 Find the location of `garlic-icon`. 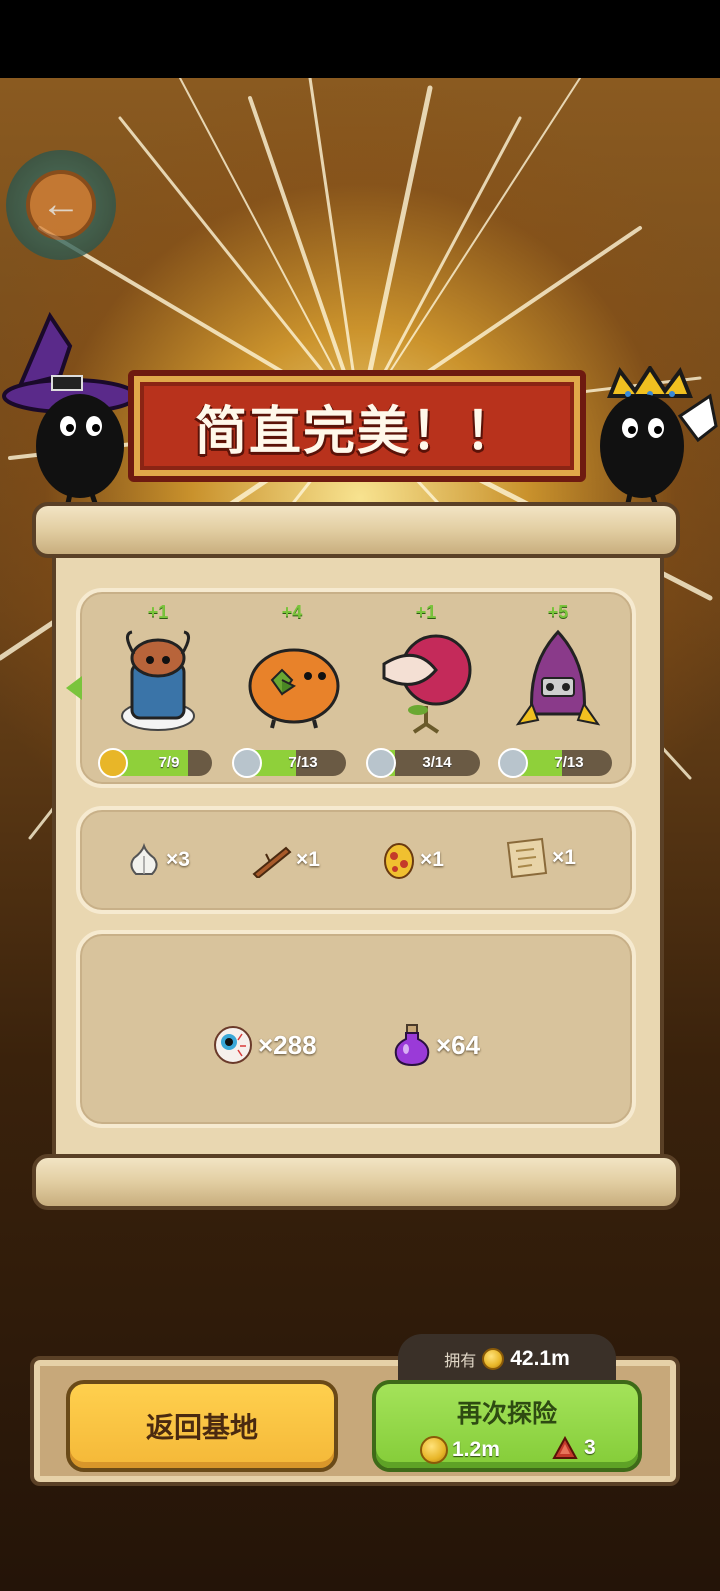

garlic-icon is located at coordinates (144, 858).